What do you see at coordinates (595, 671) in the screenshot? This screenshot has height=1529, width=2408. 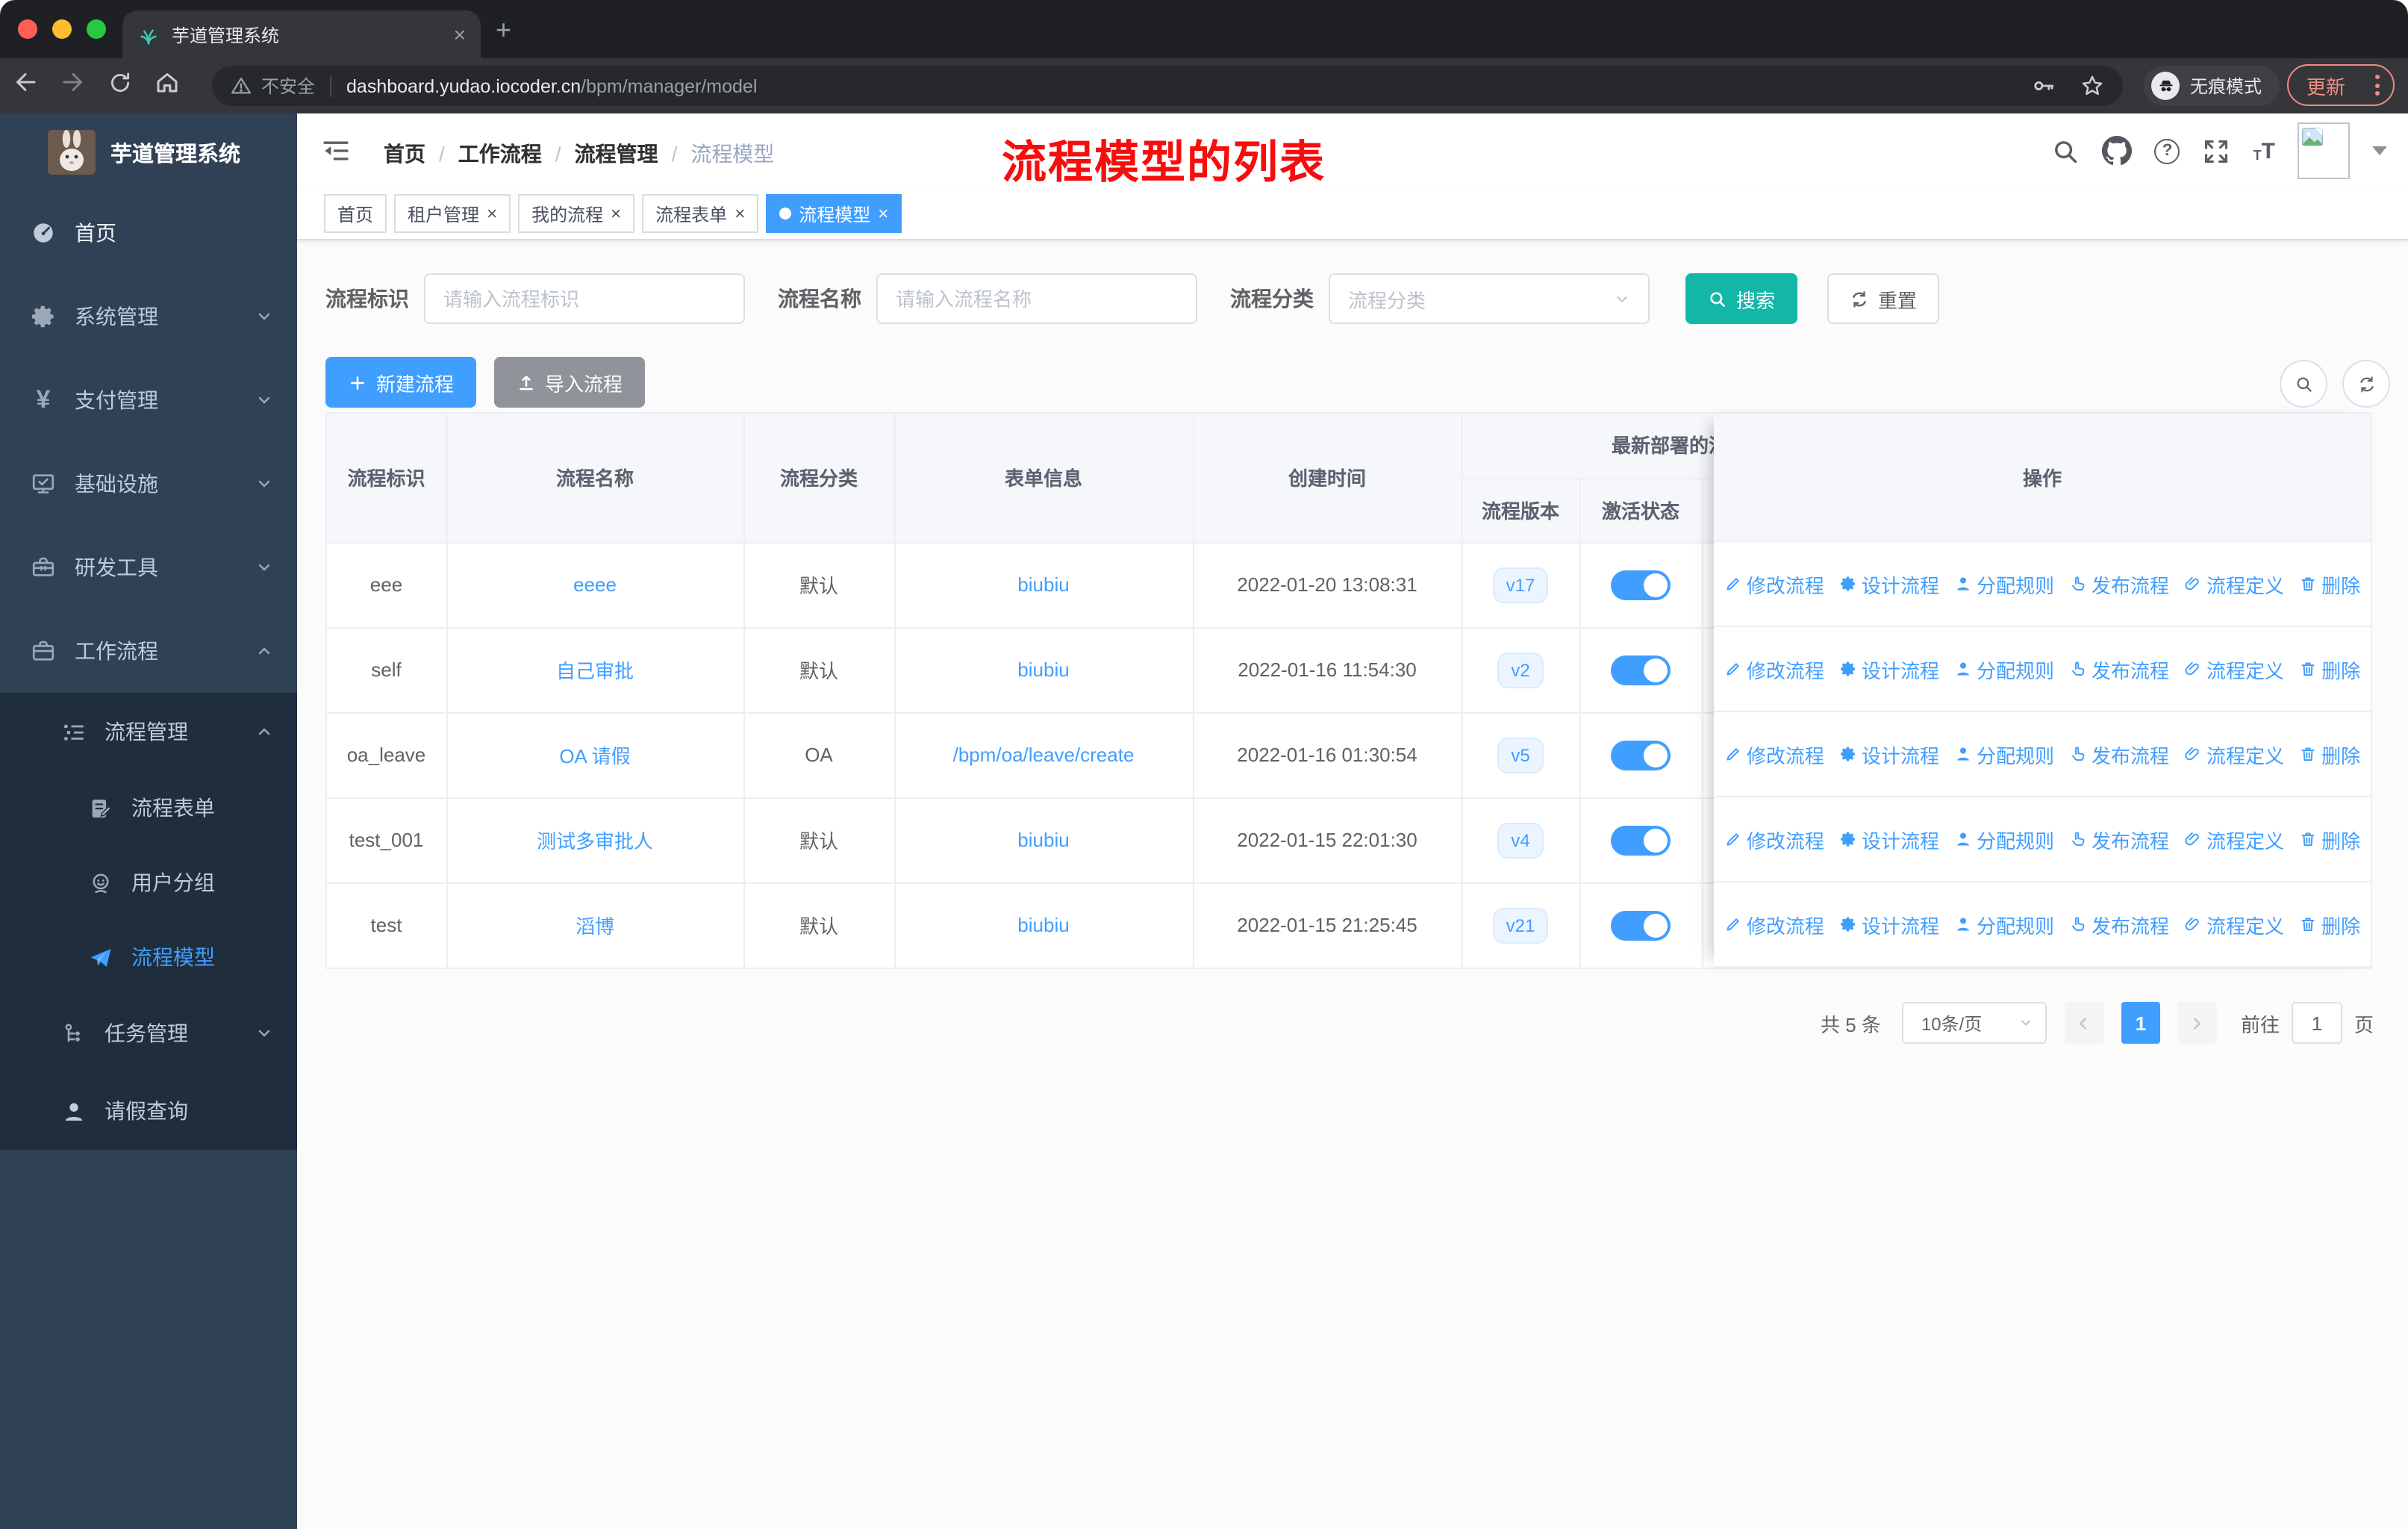 I see `model-name-link: 自己审批` at bounding box center [595, 671].